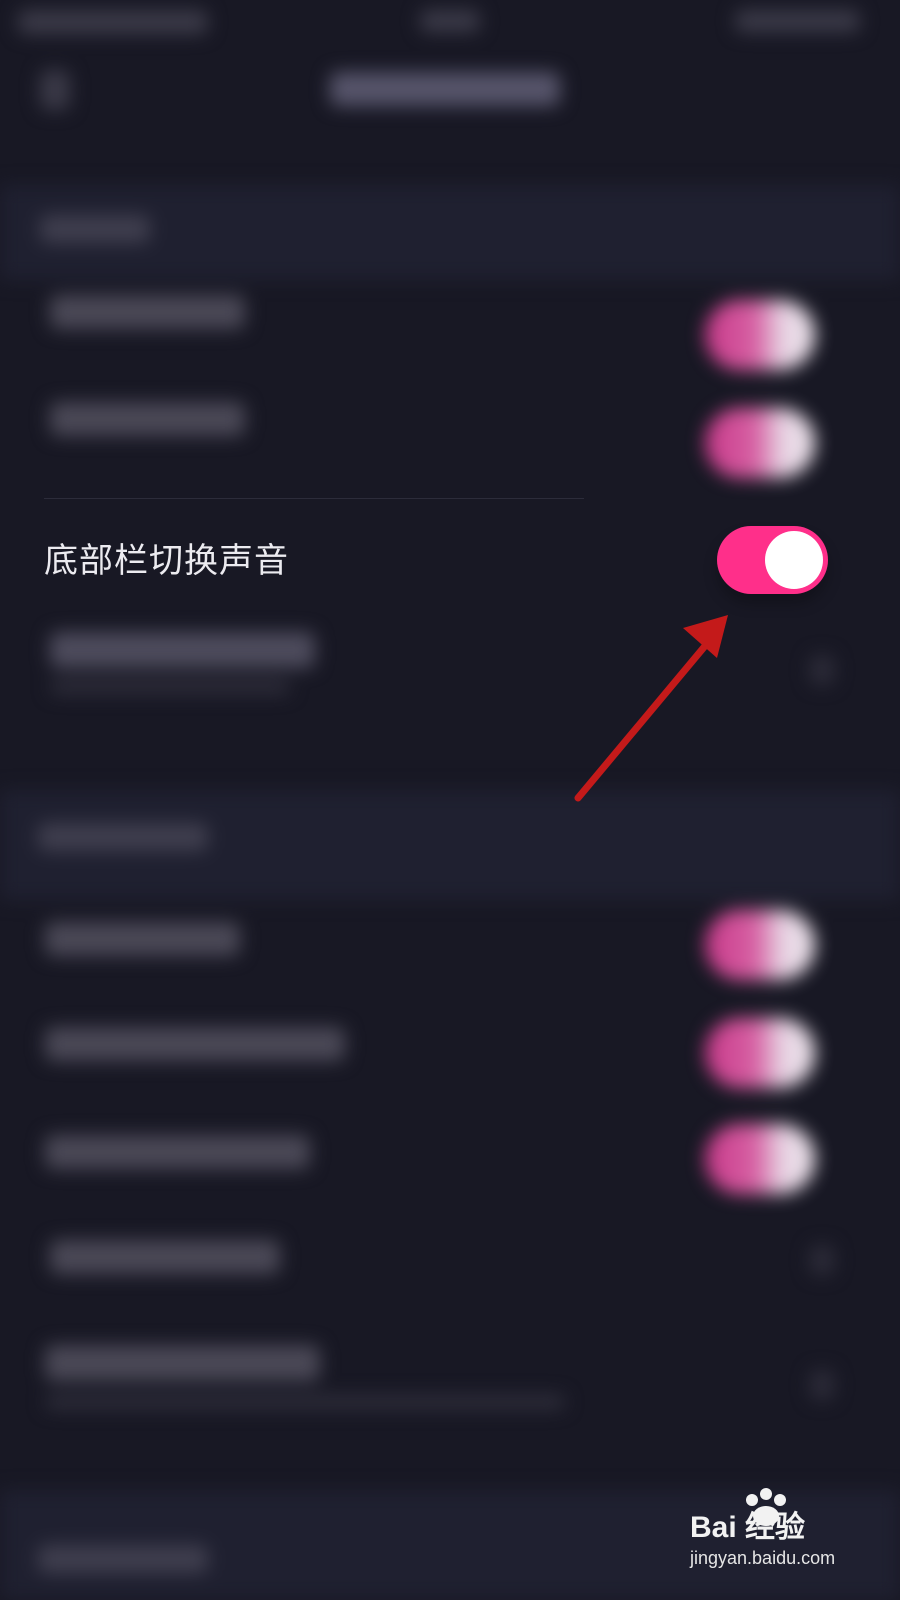 Image resolution: width=900 pixels, height=1600 pixels. I want to click on page-title-placeholder, so click(445, 89).